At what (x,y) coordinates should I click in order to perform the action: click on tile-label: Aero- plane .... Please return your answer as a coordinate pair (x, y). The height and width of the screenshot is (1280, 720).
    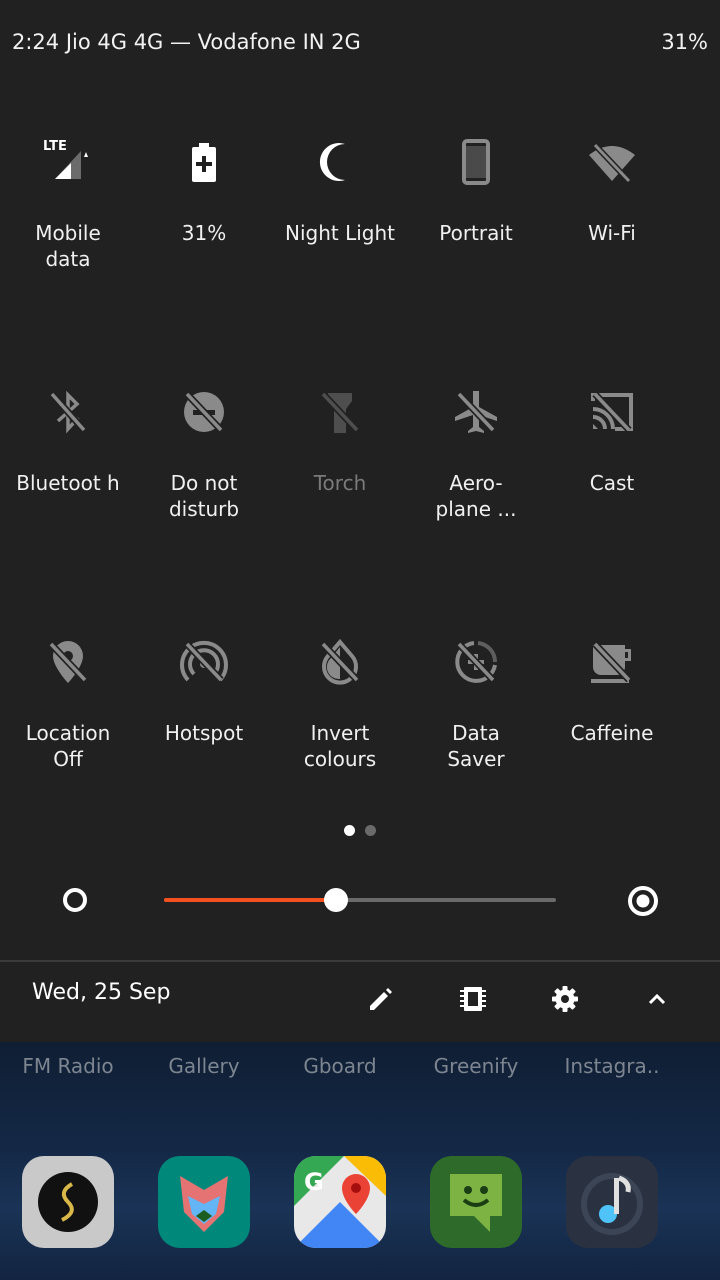
    Looking at the image, I should click on (476, 496).